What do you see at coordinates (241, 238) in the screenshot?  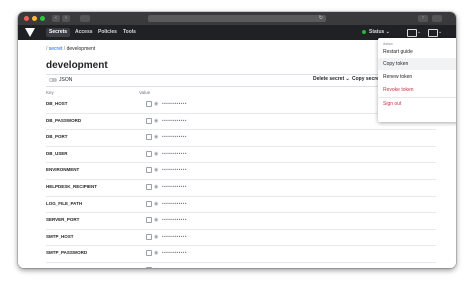 I see `table-row: SMTP_HOST ◉ ••••••••••••` at bounding box center [241, 238].